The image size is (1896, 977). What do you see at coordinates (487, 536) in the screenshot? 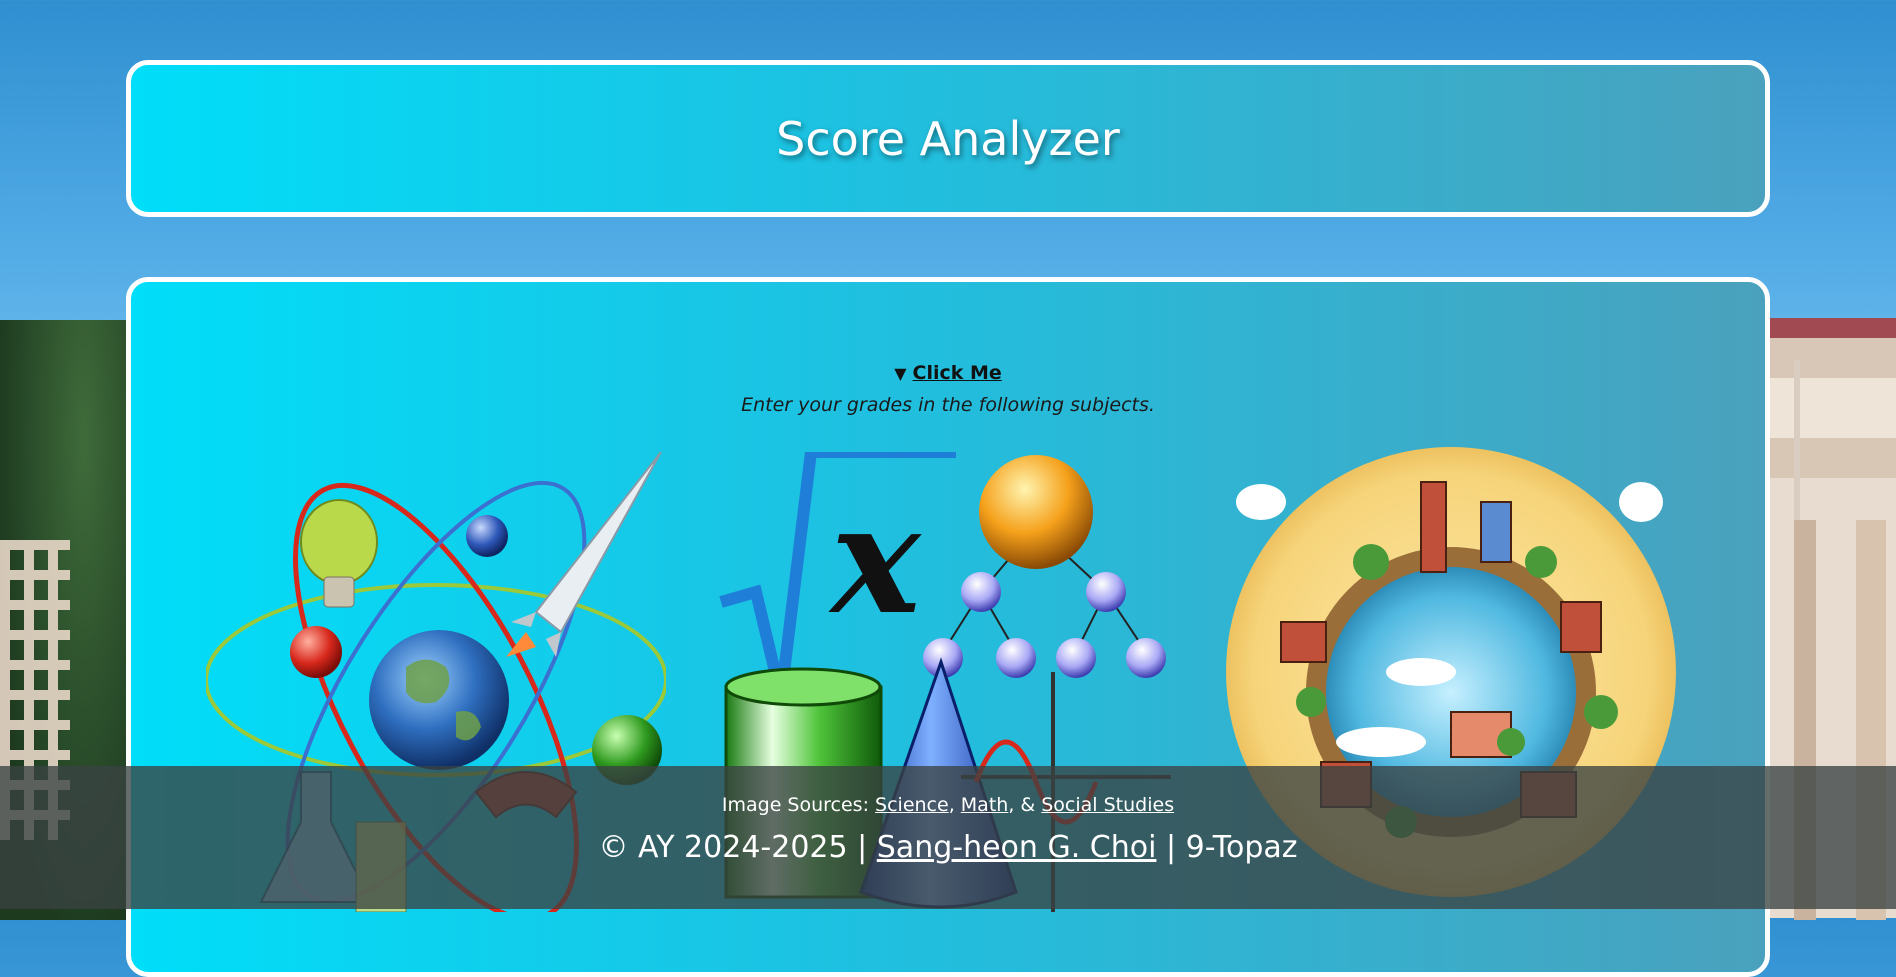
I see `blue-ball-icon` at bounding box center [487, 536].